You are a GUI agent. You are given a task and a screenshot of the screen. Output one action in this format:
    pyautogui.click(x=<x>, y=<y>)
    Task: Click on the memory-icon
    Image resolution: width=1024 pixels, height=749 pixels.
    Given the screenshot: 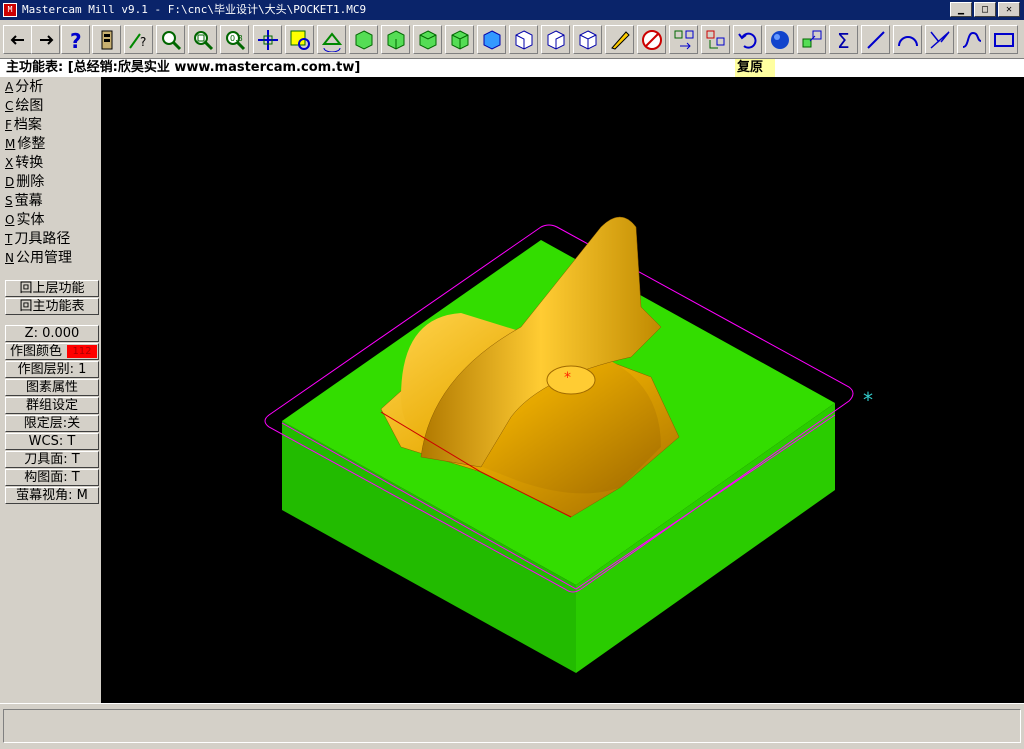 What is the action you would take?
    pyautogui.click(x=106, y=39)
    